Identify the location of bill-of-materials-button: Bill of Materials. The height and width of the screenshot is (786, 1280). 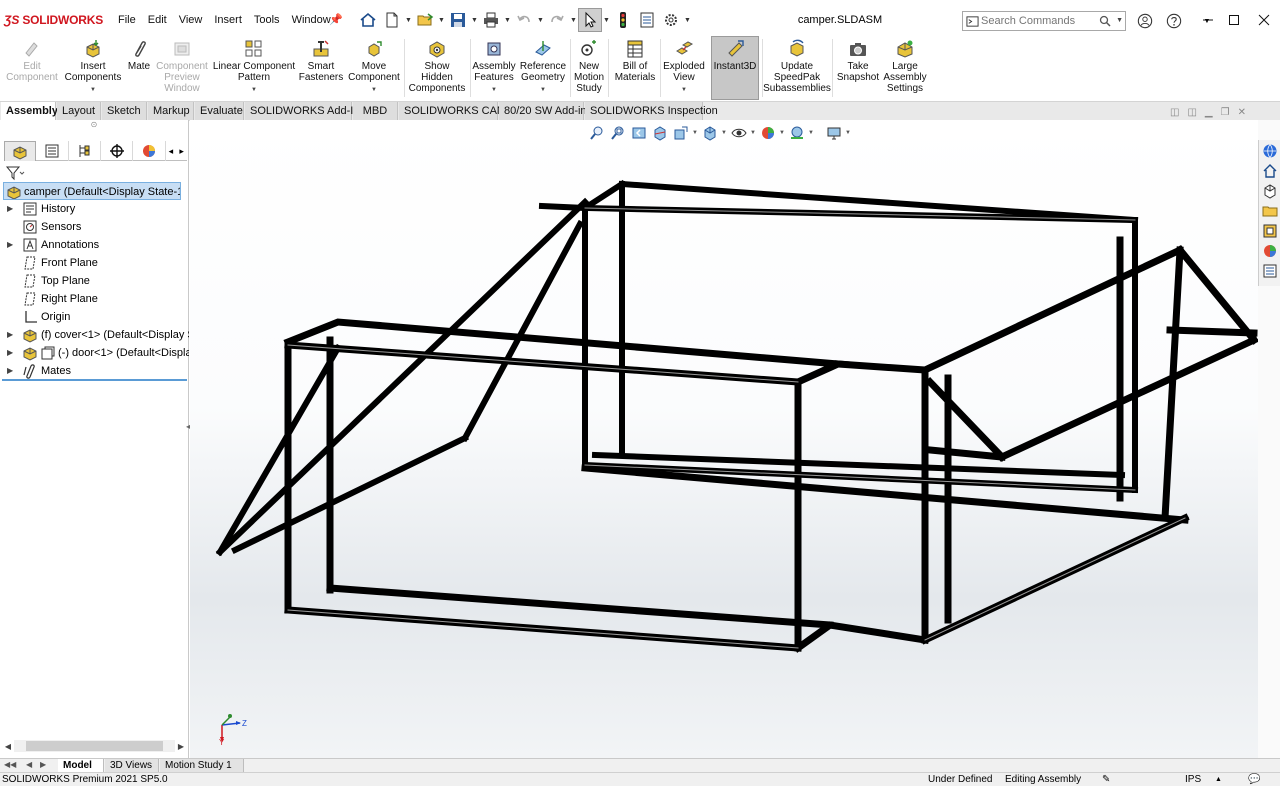
(635, 68).